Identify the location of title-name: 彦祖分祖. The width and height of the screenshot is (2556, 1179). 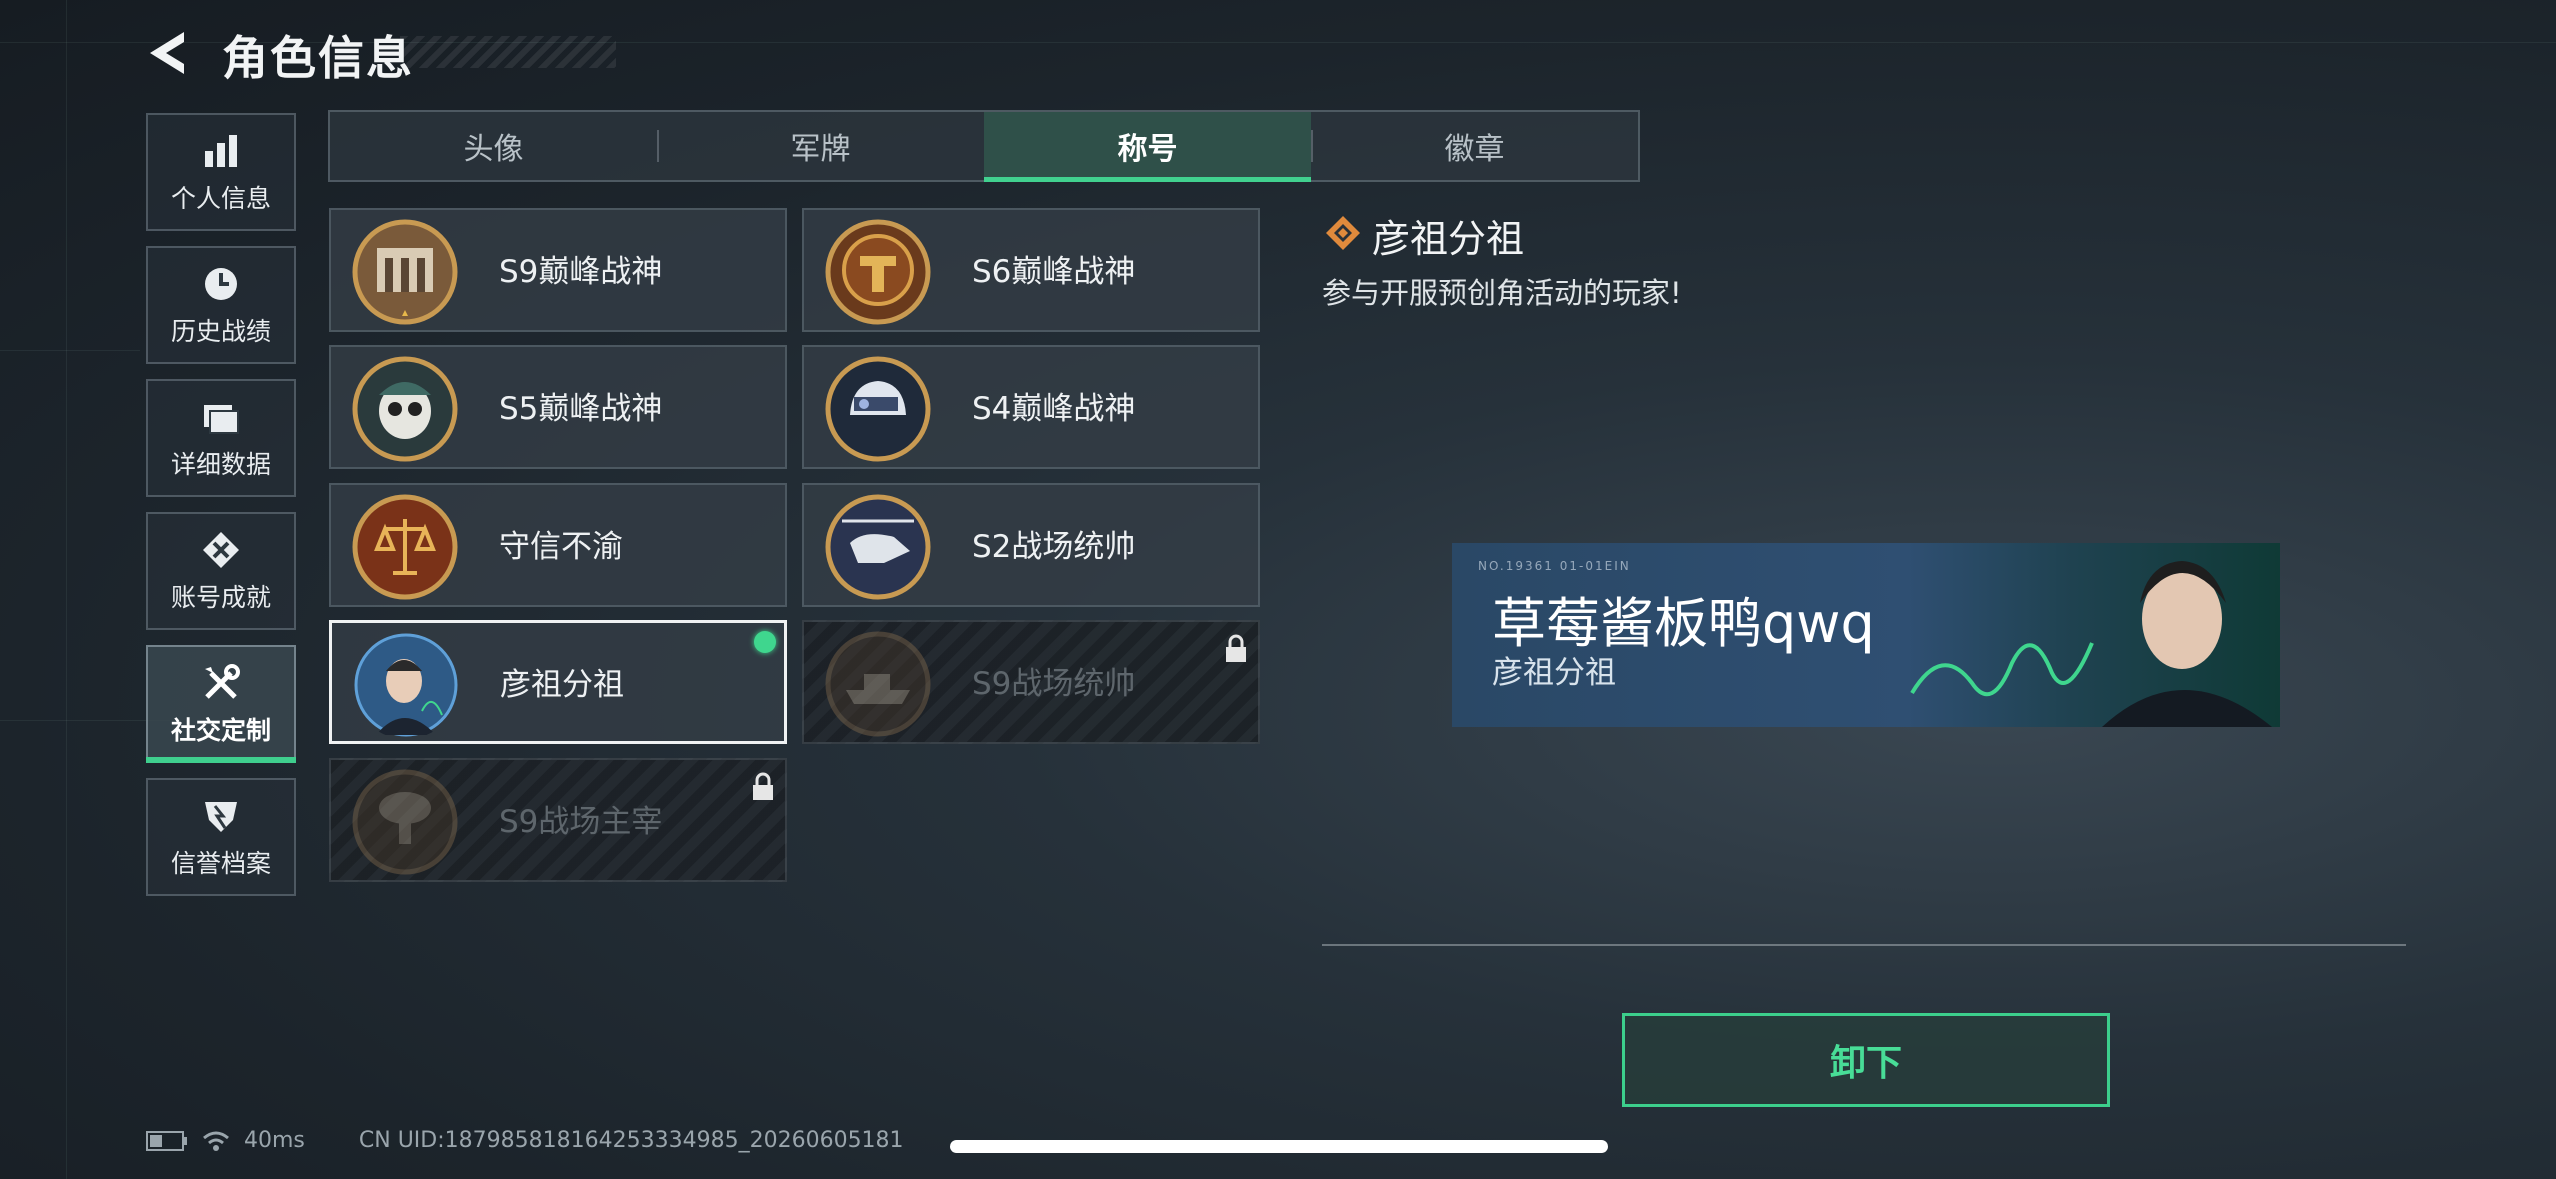
(562, 685).